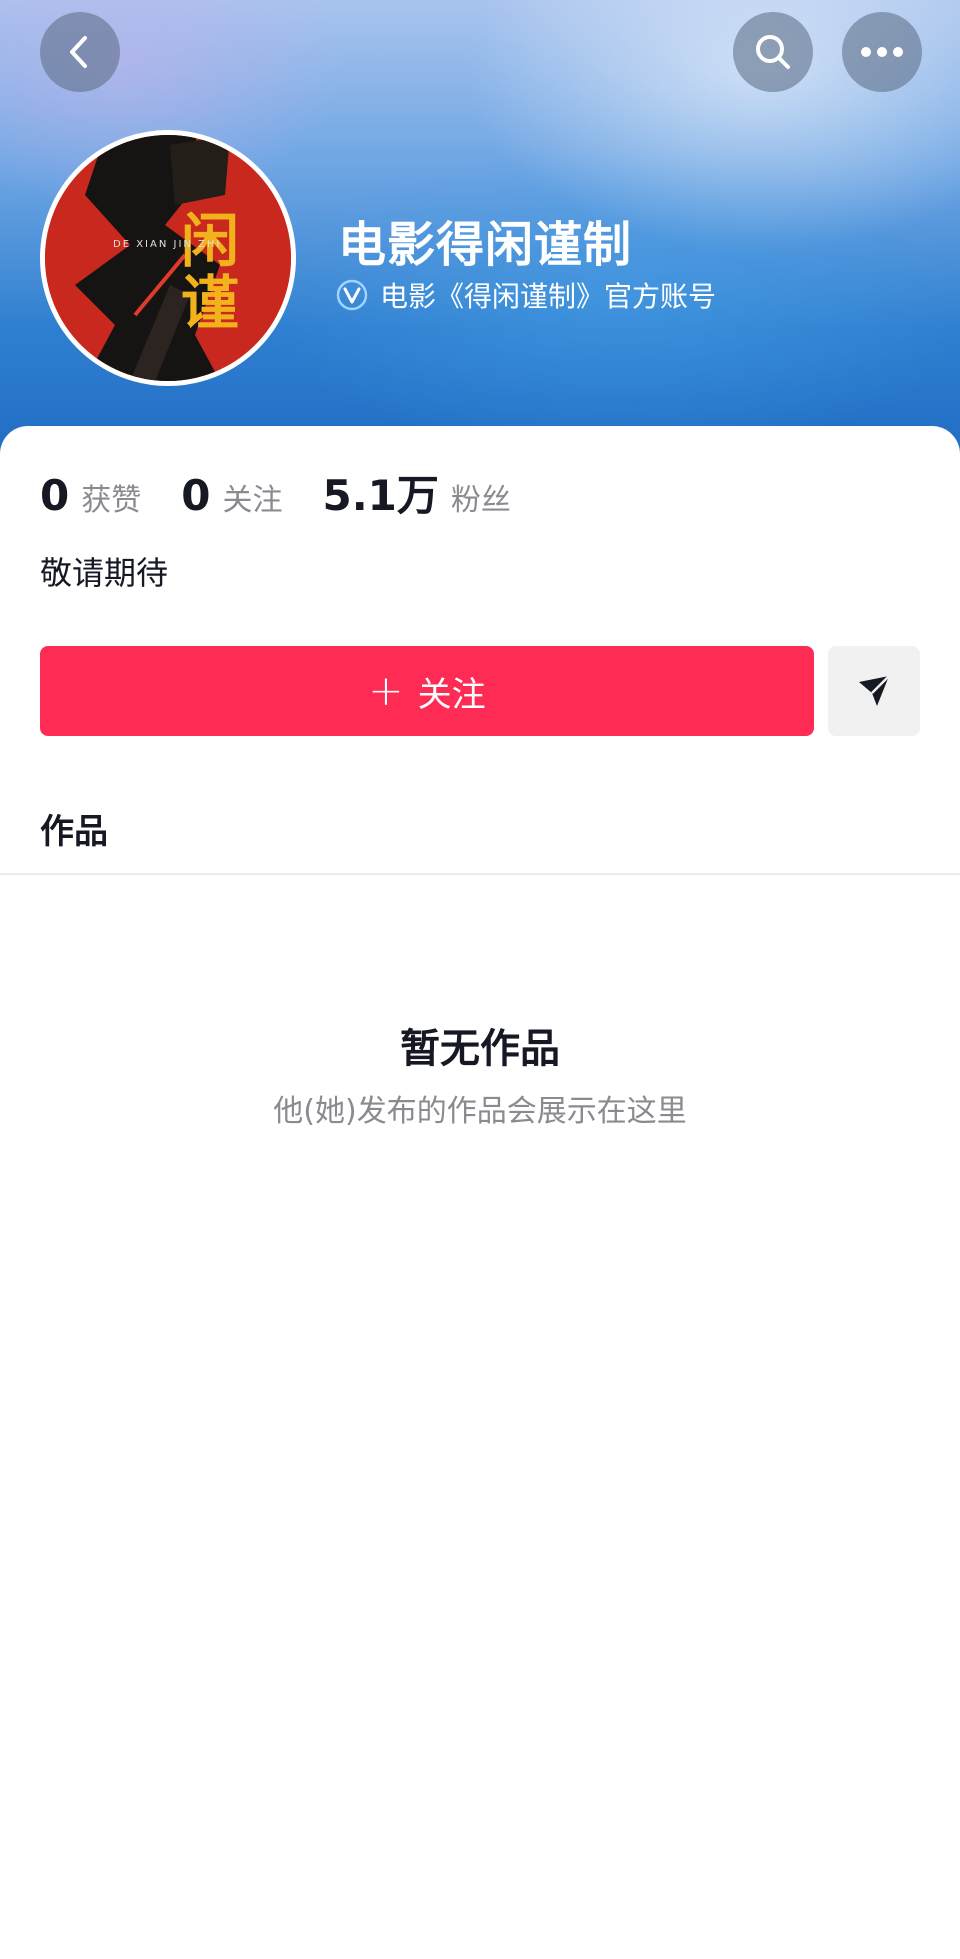  What do you see at coordinates (480, 874) in the screenshot?
I see `tab-divider` at bounding box center [480, 874].